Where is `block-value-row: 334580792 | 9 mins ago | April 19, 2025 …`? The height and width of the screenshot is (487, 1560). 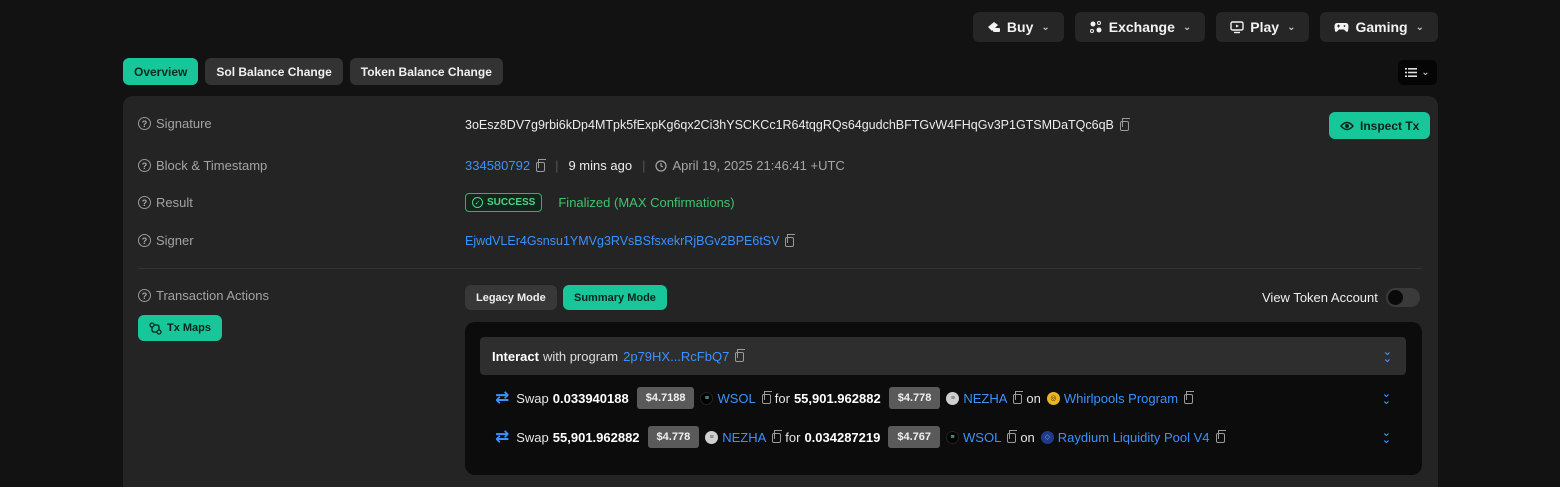
block-value-row: 334580792 | 9 mins ago | April 19, 2025 … is located at coordinates (655, 165).